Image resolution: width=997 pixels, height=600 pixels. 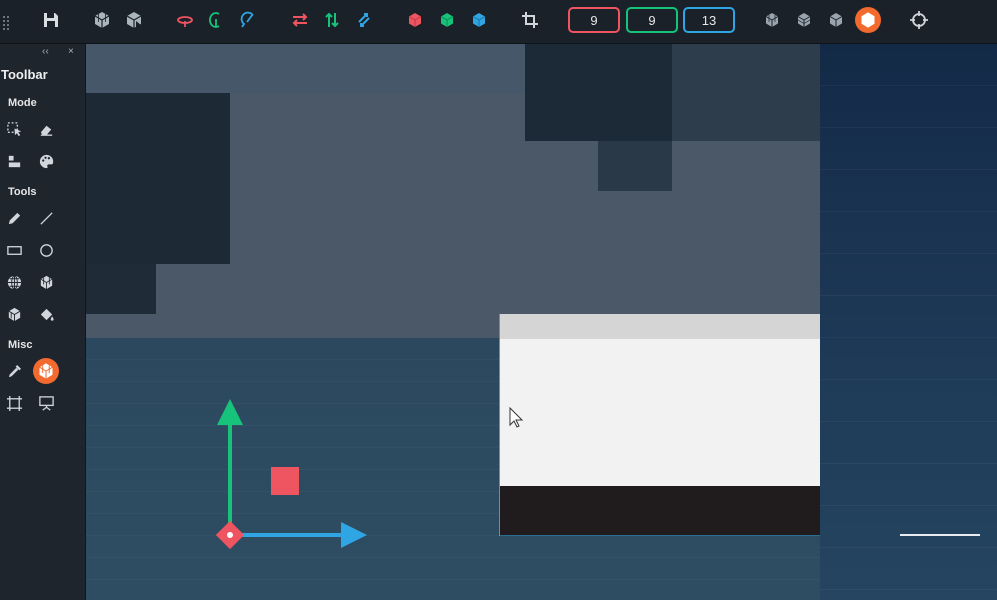 I want to click on voxel-object-tool, so click(x=46, y=371).